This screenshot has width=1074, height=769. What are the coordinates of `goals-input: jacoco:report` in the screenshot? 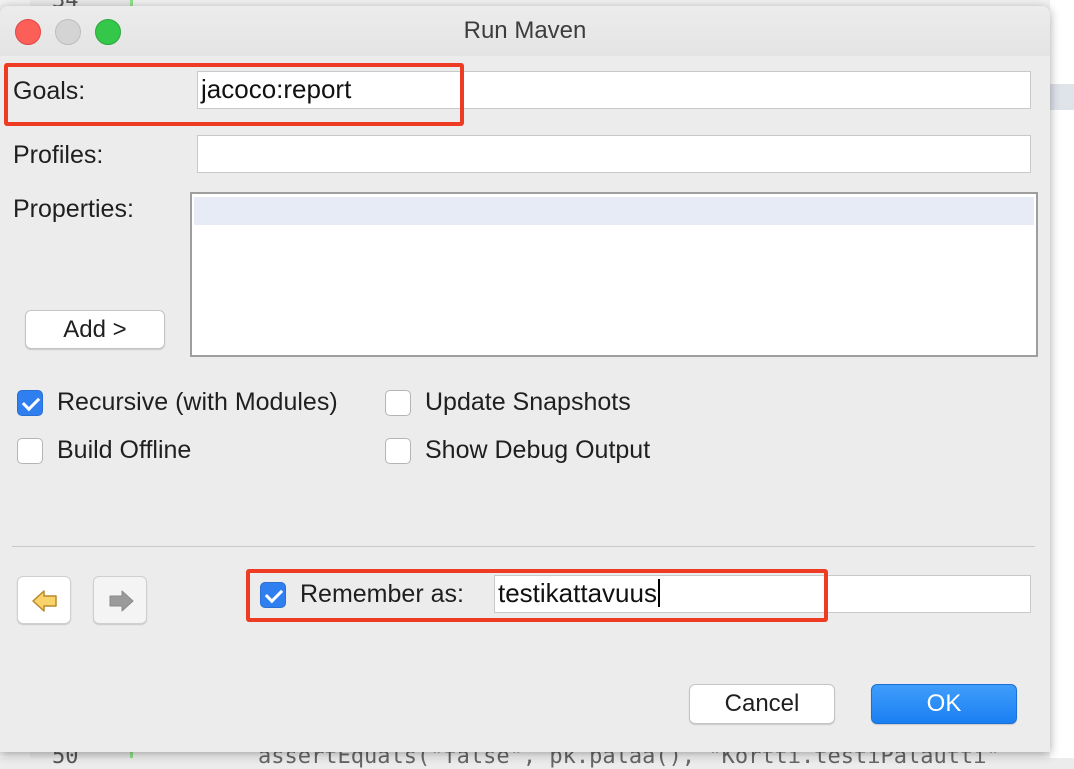 It's located at (614, 90).